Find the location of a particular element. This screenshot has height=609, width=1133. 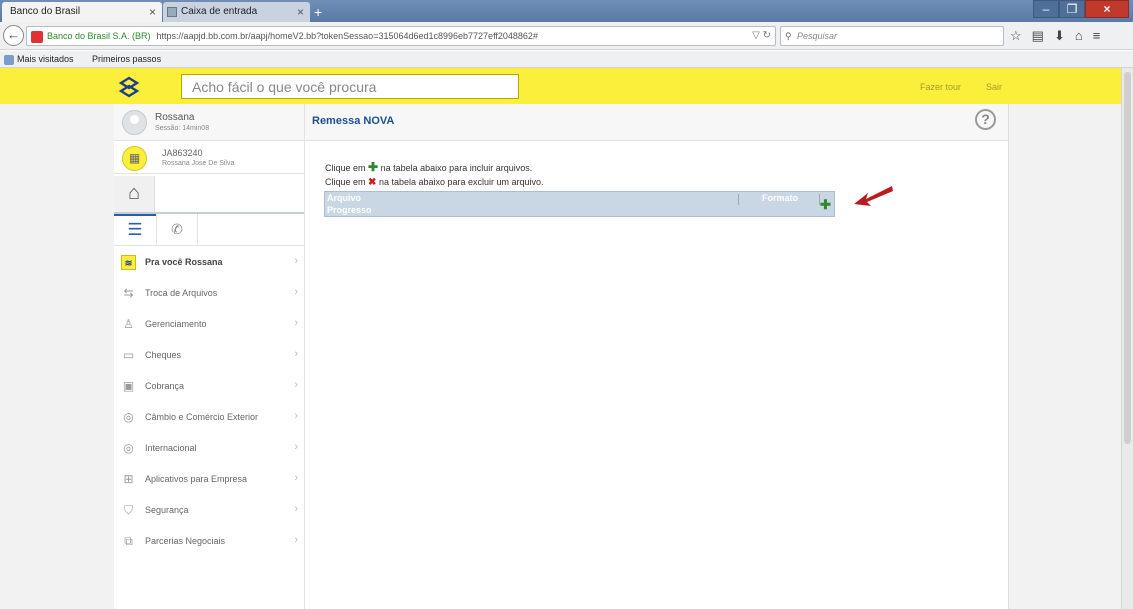

building-icon: ▦ is located at coordinates (134, 158).